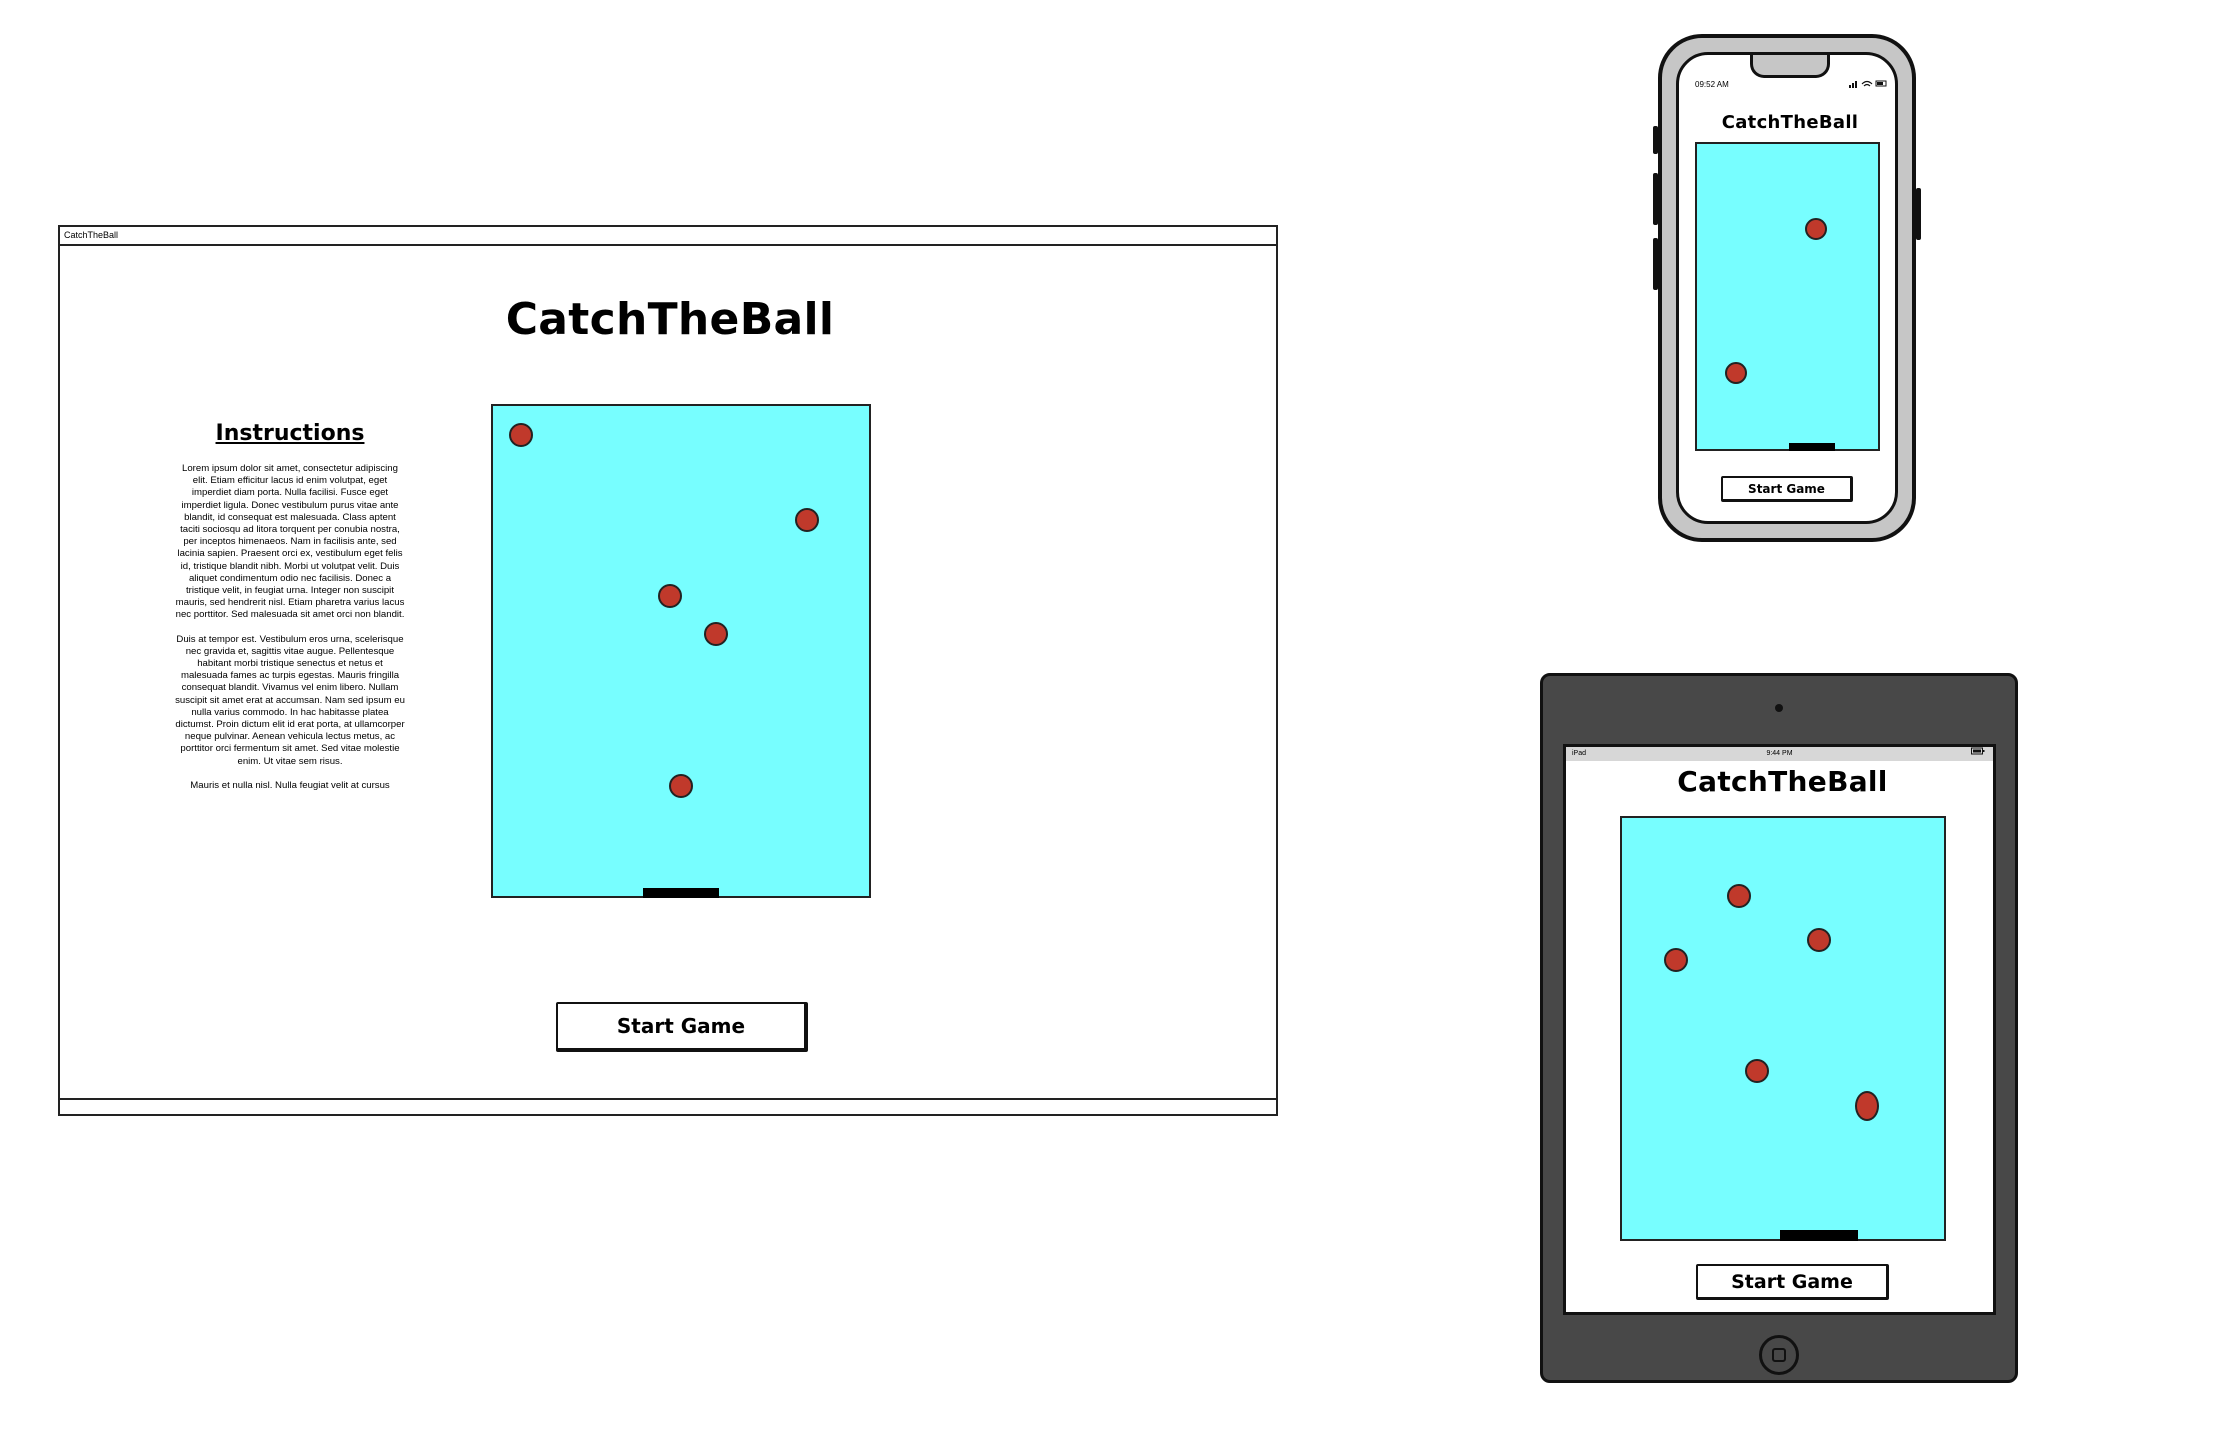  I want to click on status-icons, so click(1869, 84).